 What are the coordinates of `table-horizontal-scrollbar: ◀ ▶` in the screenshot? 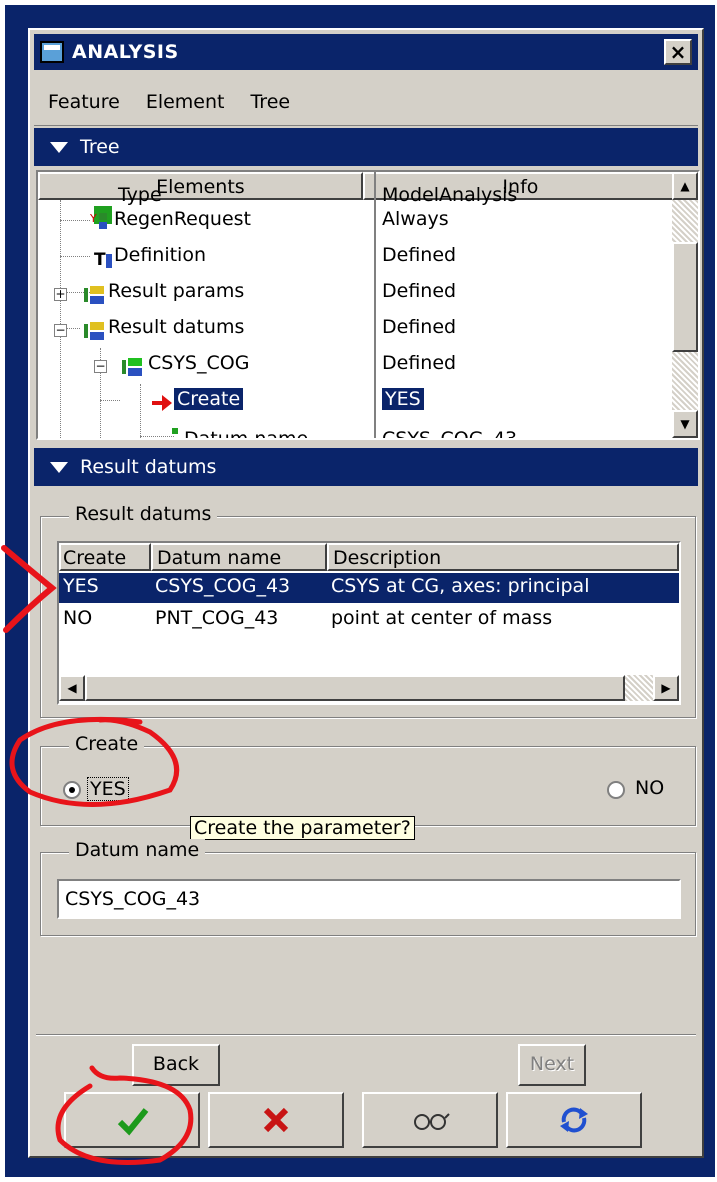 It's located at (369, 688).